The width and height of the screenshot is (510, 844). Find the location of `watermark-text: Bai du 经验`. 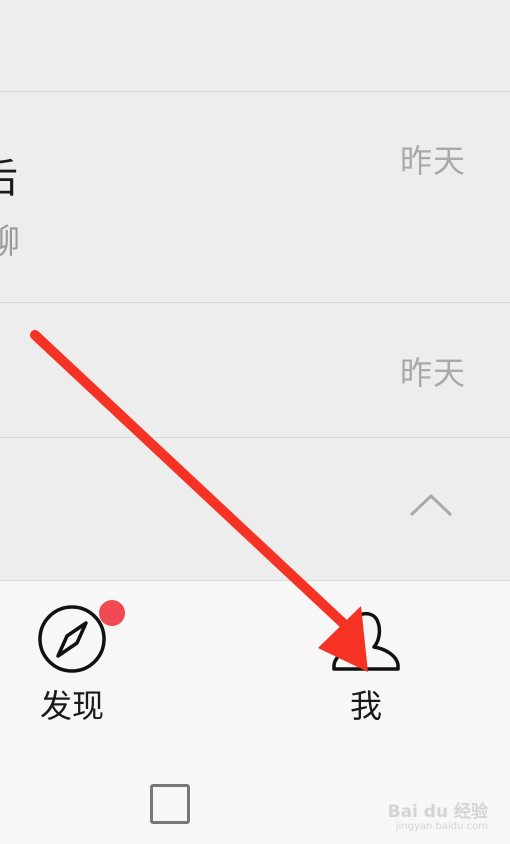

watermark-text: Bai du 经验 is located at coordinates (437, 811).